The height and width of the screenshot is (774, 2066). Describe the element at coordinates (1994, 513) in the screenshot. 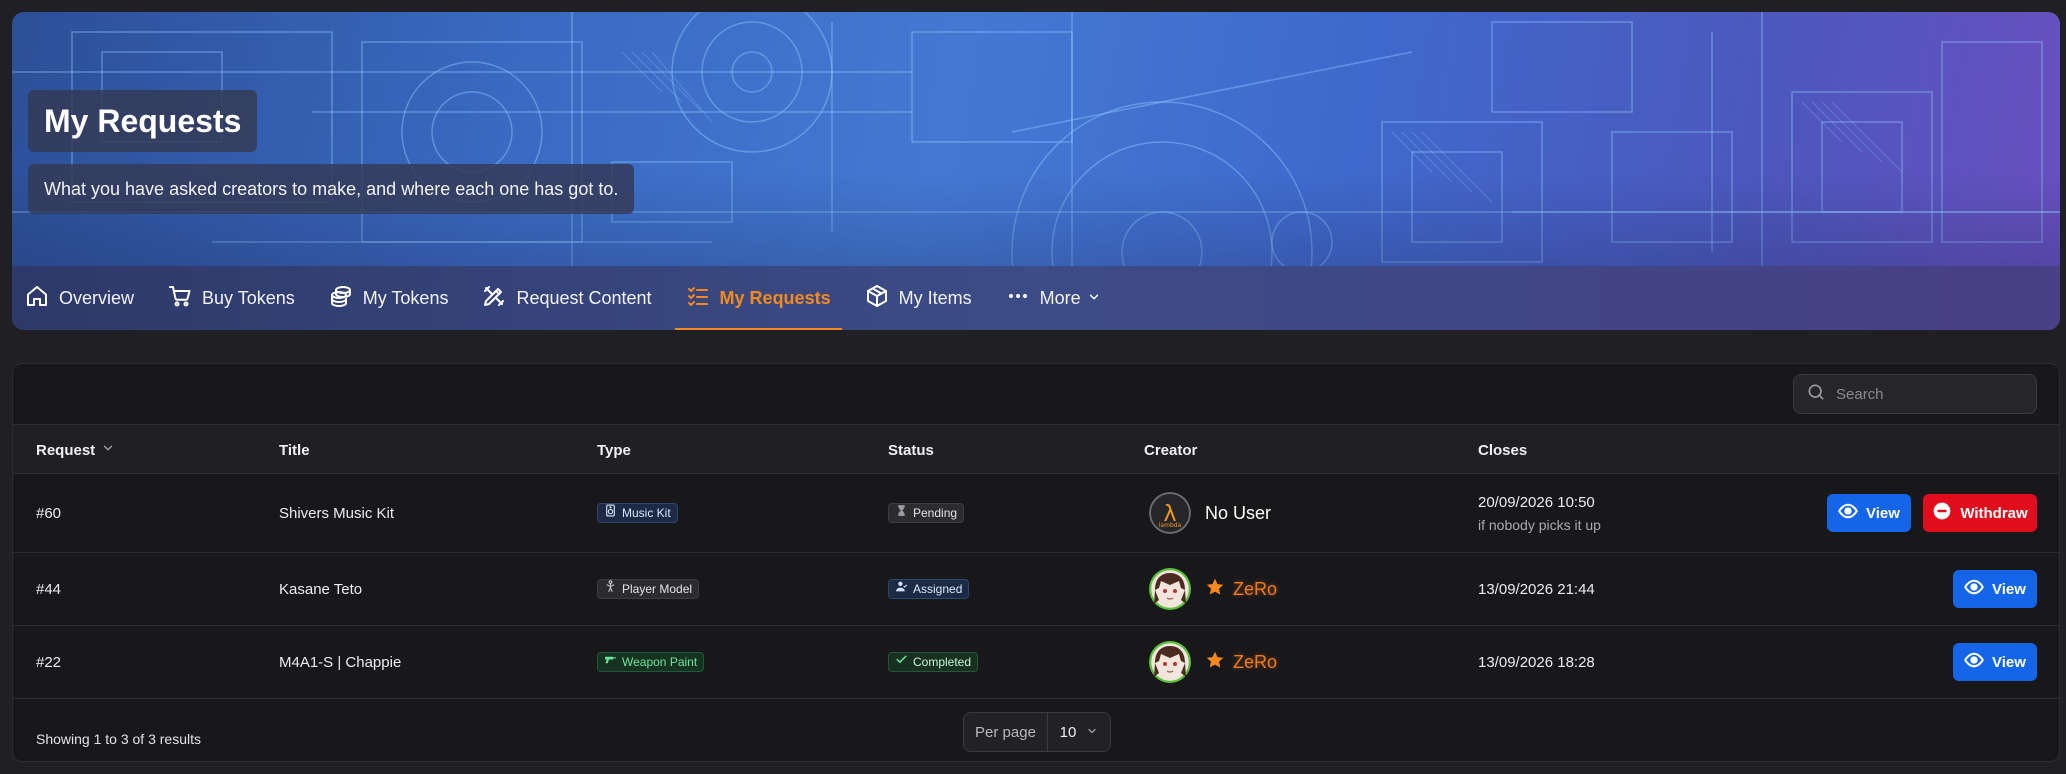

I see `button-label: Withdraw` at that location.